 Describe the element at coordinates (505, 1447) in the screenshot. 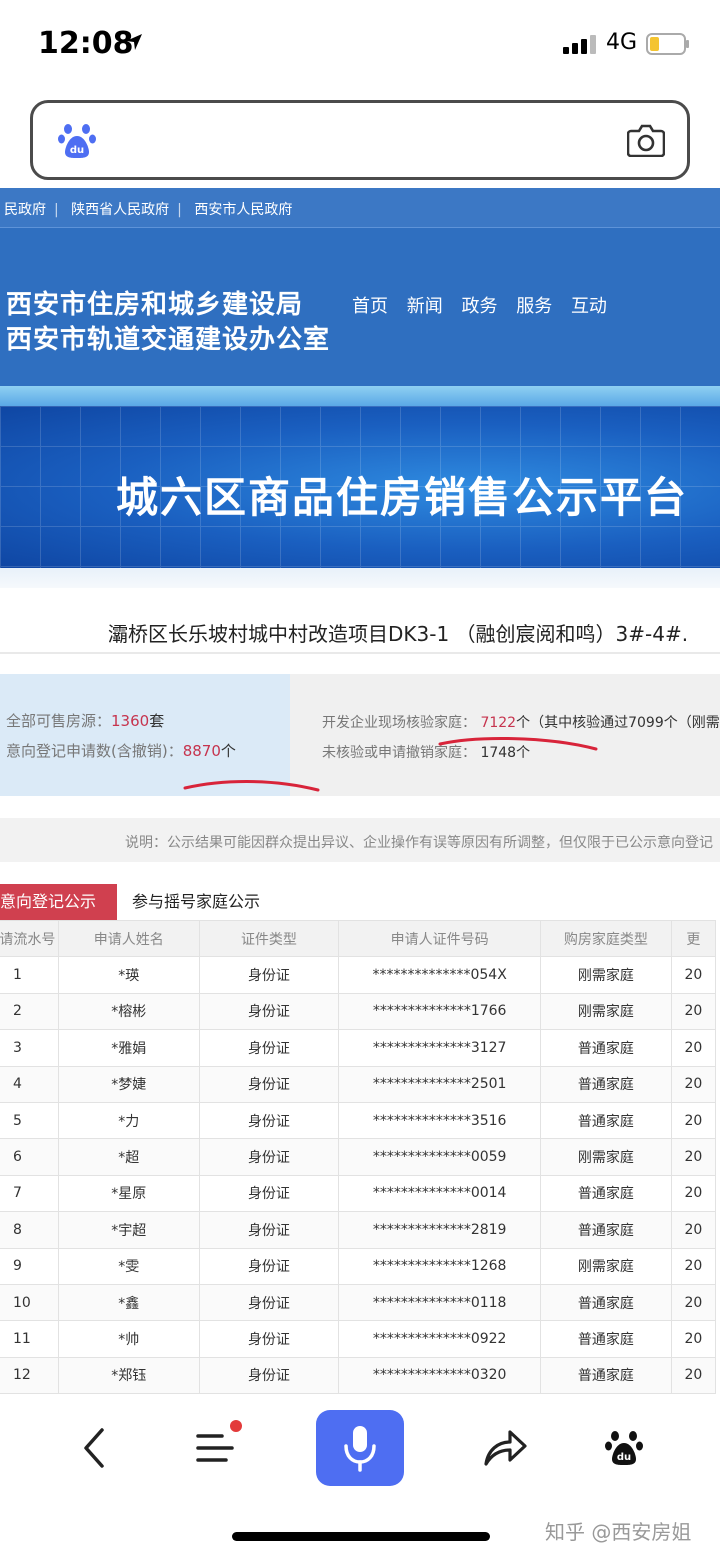

I see `share-icon` at that location.